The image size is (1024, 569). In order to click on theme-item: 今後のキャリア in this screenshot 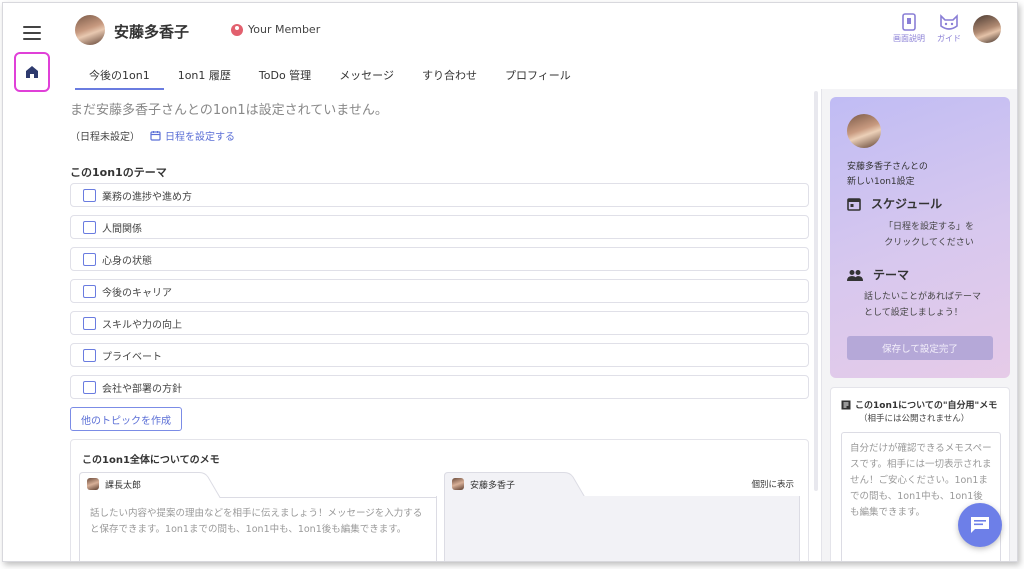, I will do `click(439, 291)`.